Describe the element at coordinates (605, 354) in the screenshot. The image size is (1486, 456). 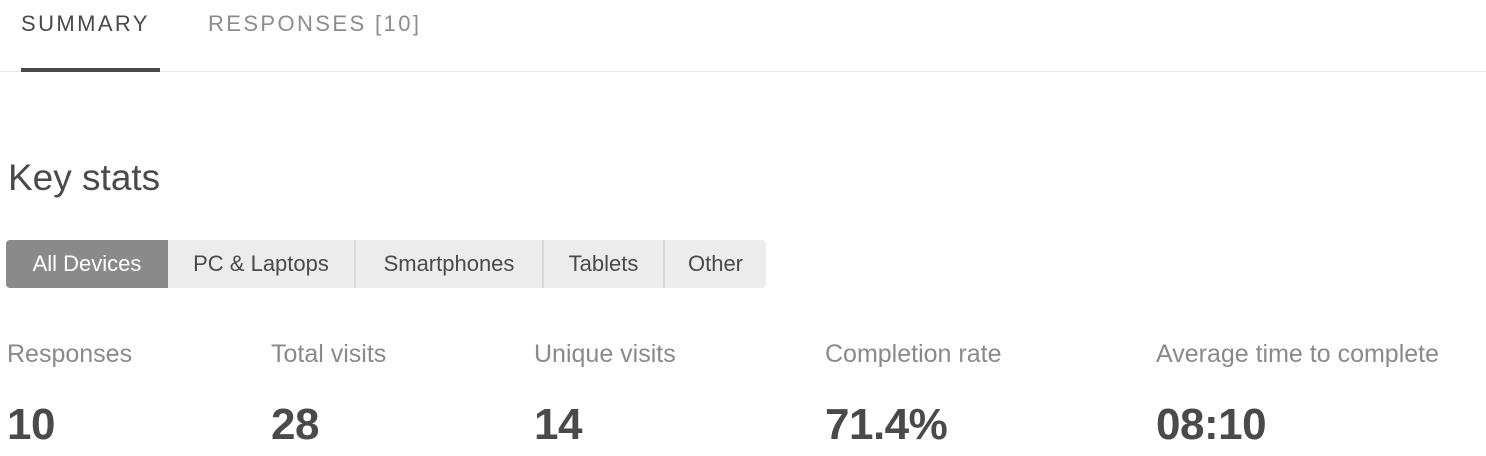
I see `stat-label: Unique visits` at that location.